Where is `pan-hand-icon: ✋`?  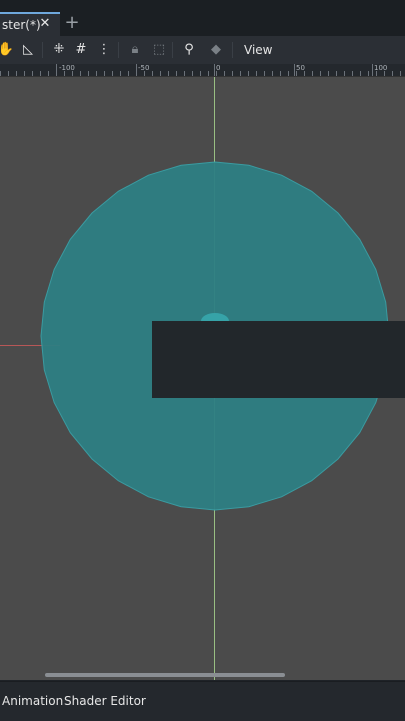
pan-hand-icon: ✋ is located at coordinates (8, 50).